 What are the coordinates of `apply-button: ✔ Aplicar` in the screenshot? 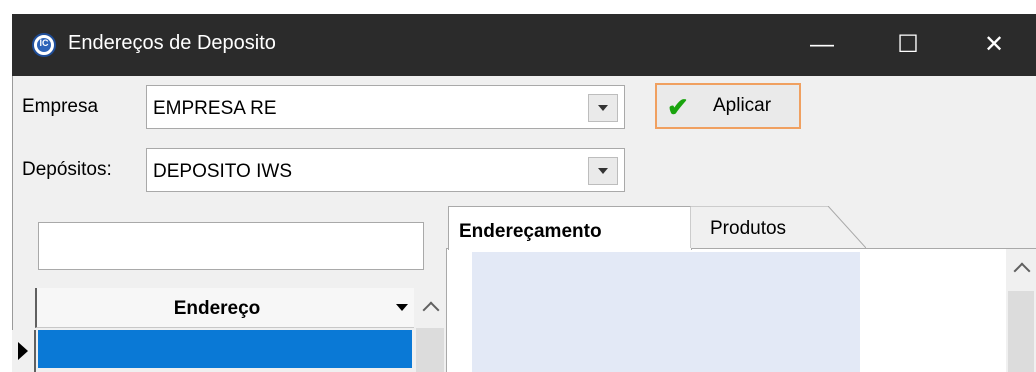 It's located at (728, 106).